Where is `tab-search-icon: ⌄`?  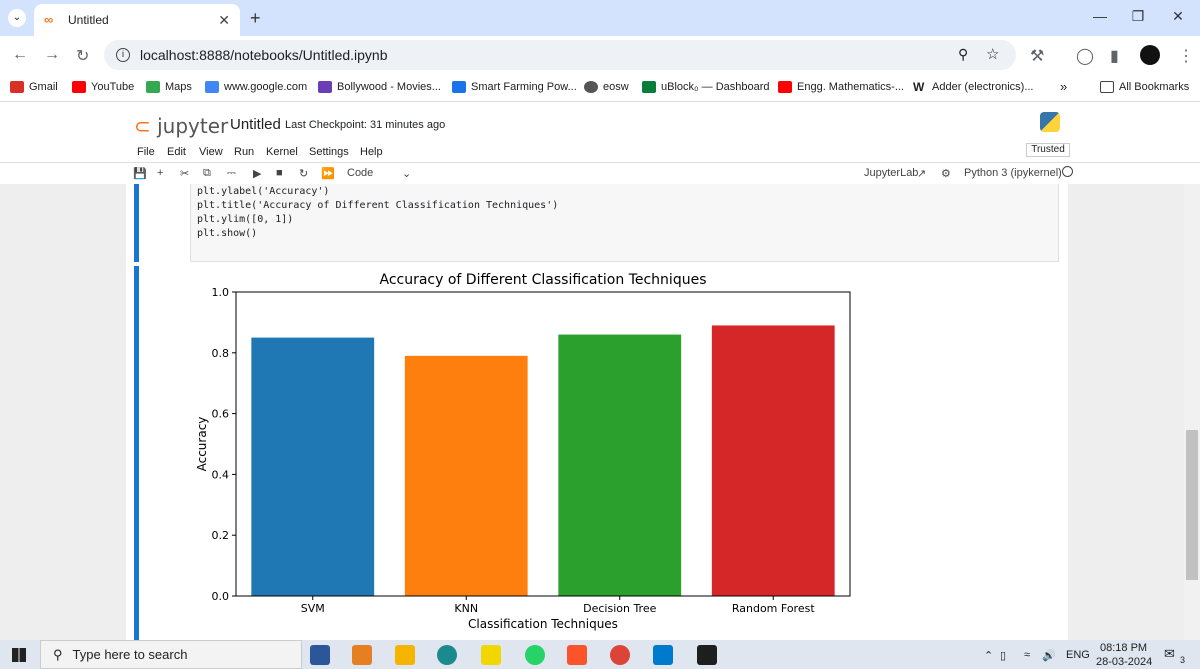 tab-search-icon: ⌄ is located at coordinates (17, 18).